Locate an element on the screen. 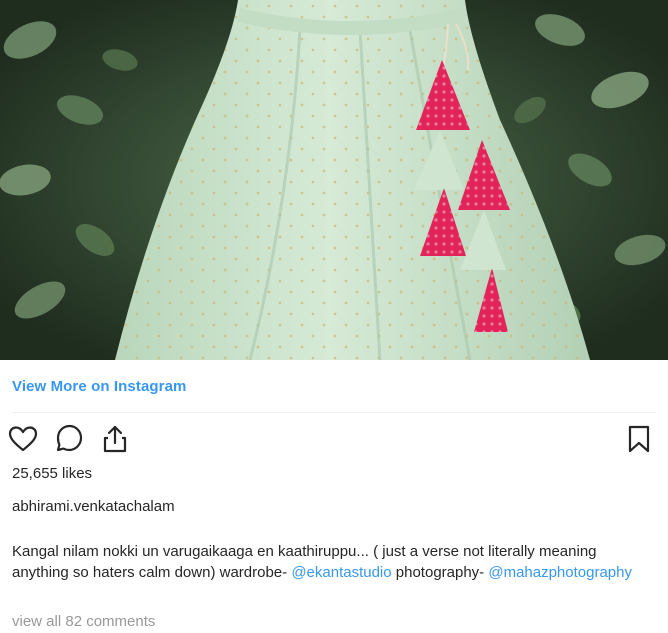 The image size is (668, 633). heart-outline-icon is located at coordinates (23, 439).